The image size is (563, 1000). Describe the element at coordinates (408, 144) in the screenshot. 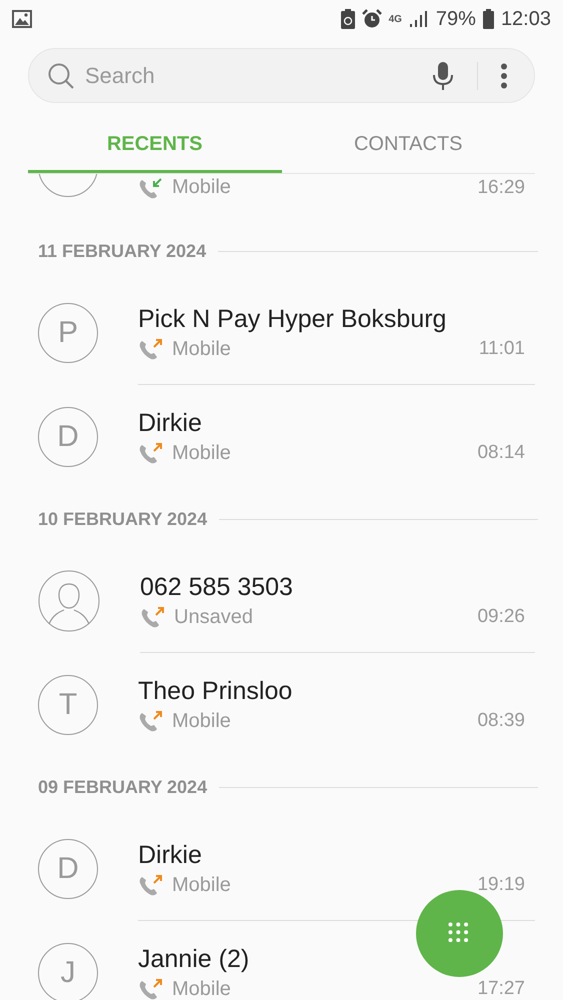

I see `tab: CONTACTS` at that location.